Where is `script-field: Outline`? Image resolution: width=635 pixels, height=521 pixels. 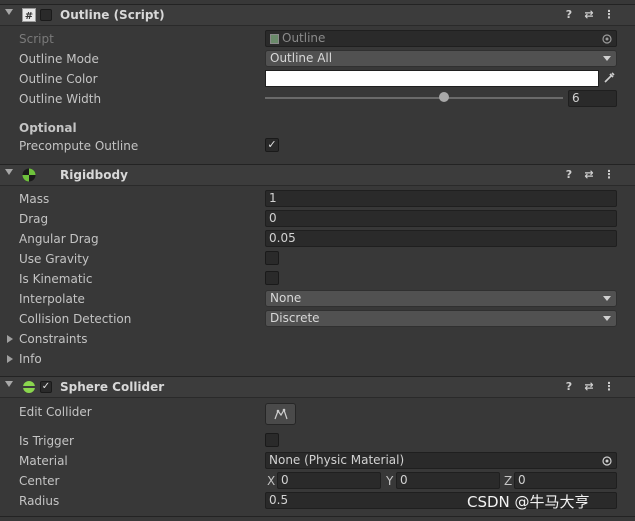 script-field: Outline is located at coordinates (441, 38).